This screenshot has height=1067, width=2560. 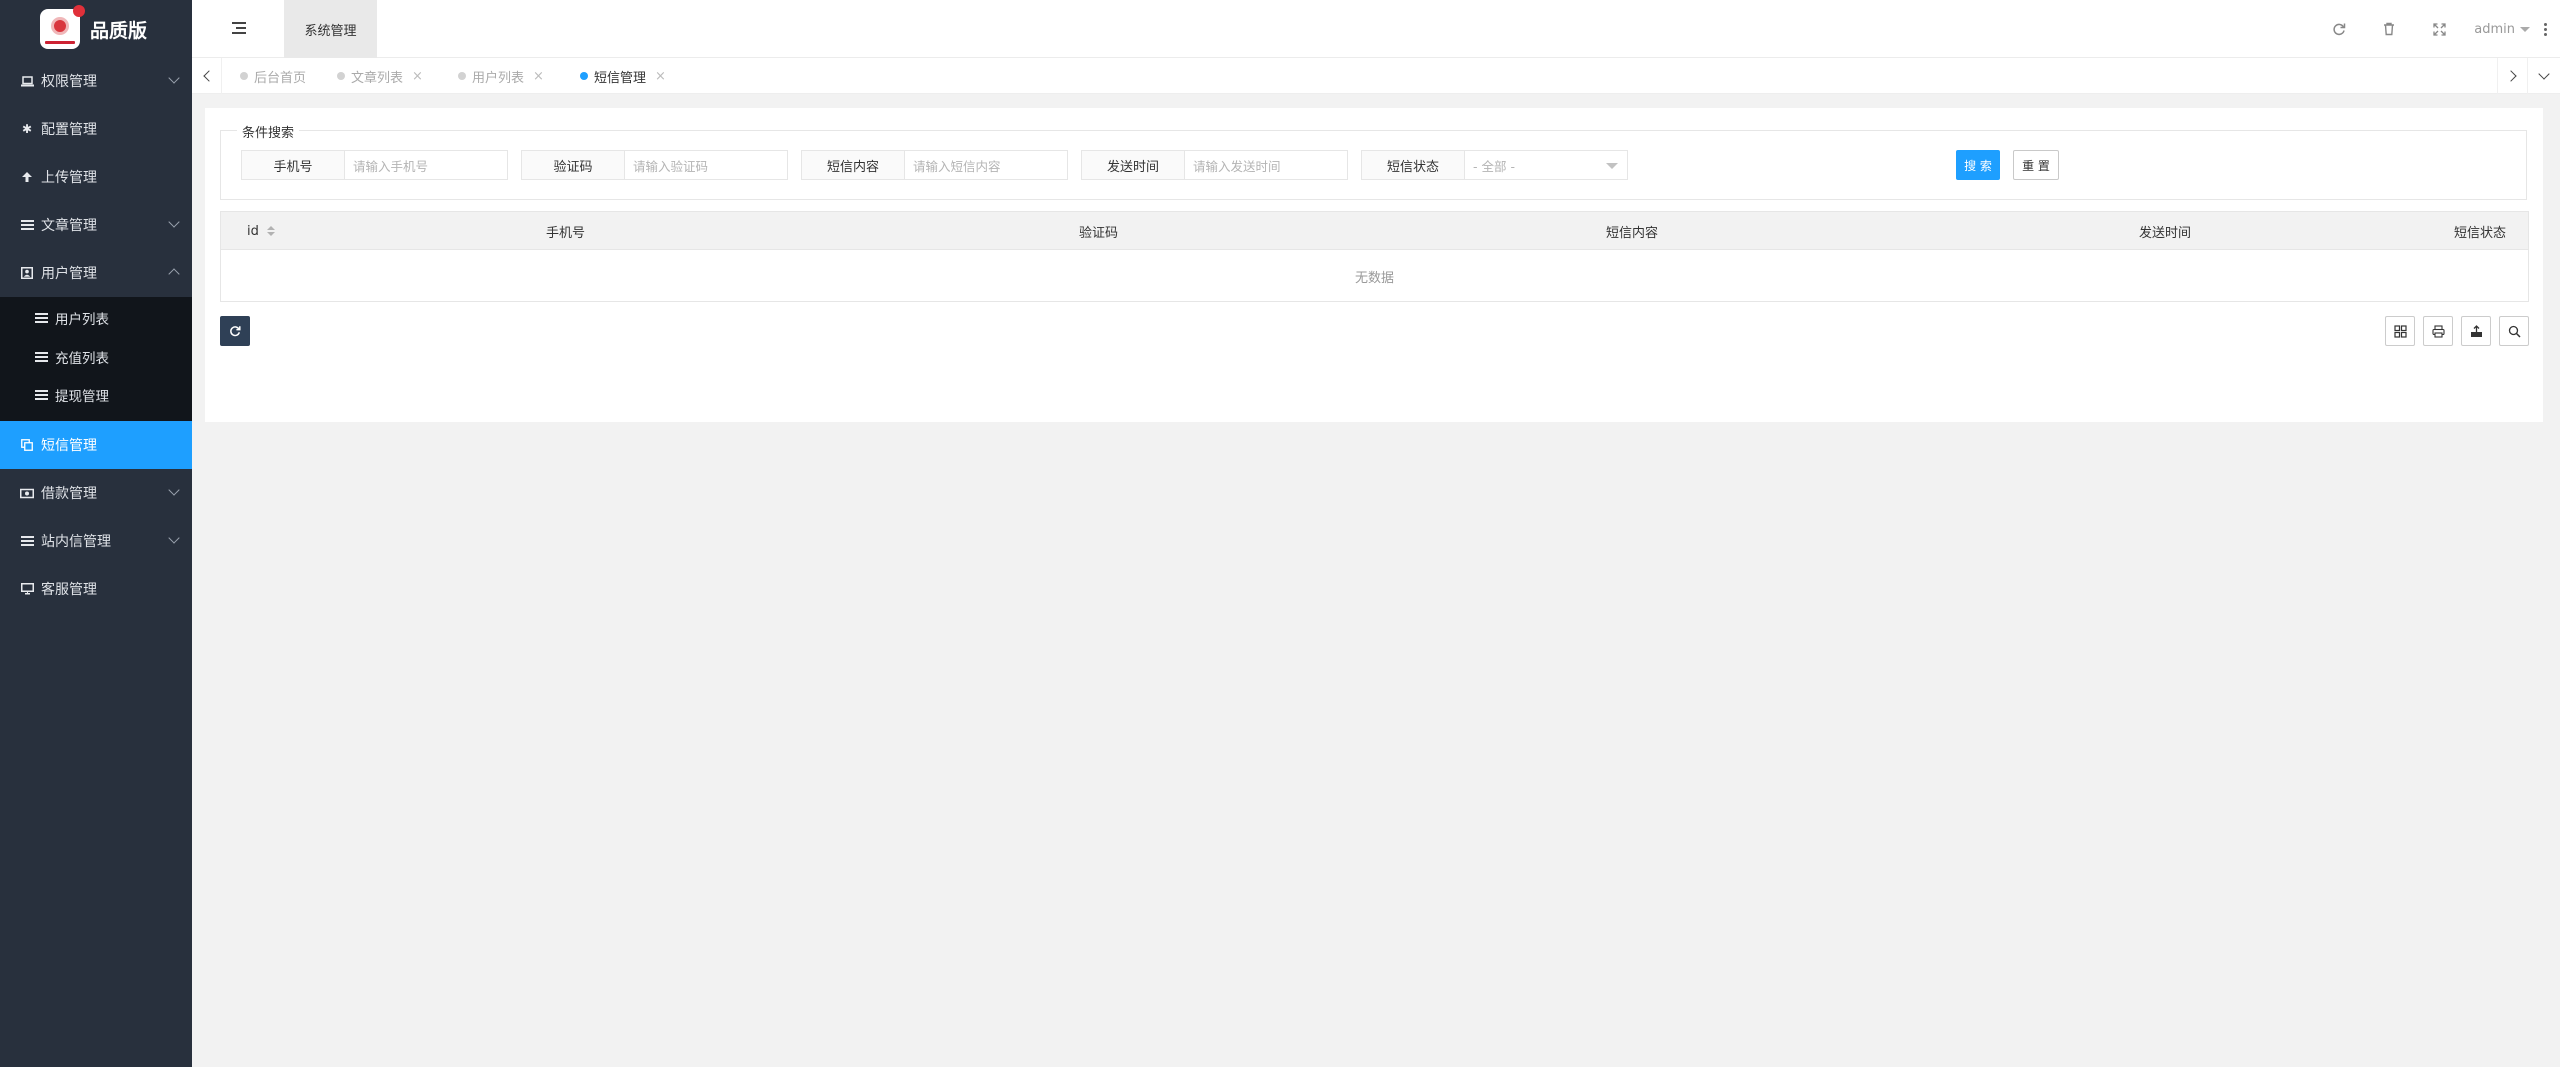 I want to click on status-filter: 短信状态 - 全部 -, so click(x=1494, y=165).